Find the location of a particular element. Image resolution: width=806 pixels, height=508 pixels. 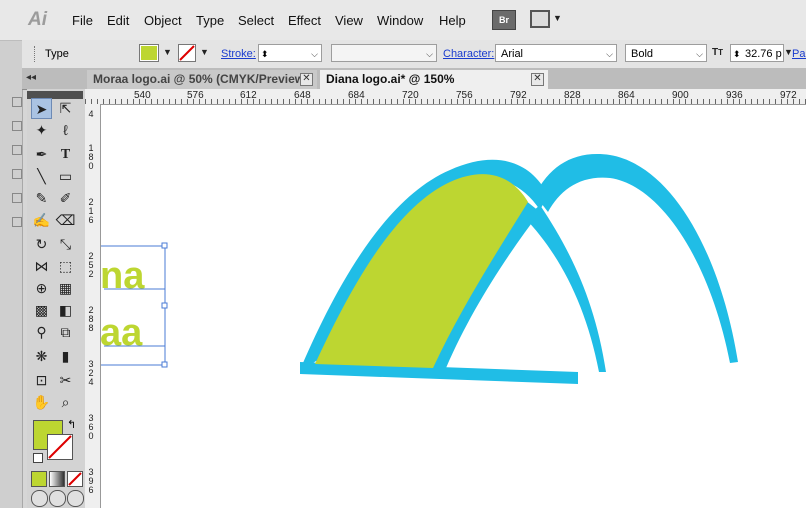

gradient-tool-icon: ◧ is located at coordinates (65, 310).